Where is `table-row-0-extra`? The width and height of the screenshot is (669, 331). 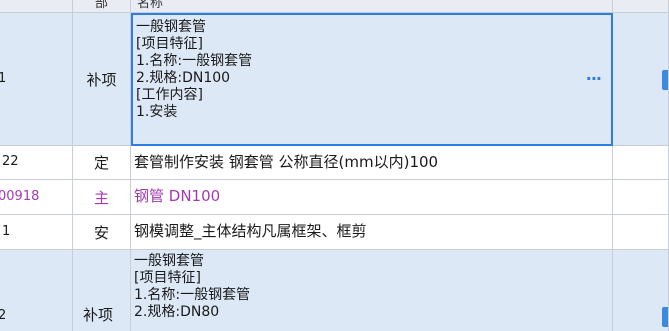 table-row-0-extra is located at coordinates (641, 79).